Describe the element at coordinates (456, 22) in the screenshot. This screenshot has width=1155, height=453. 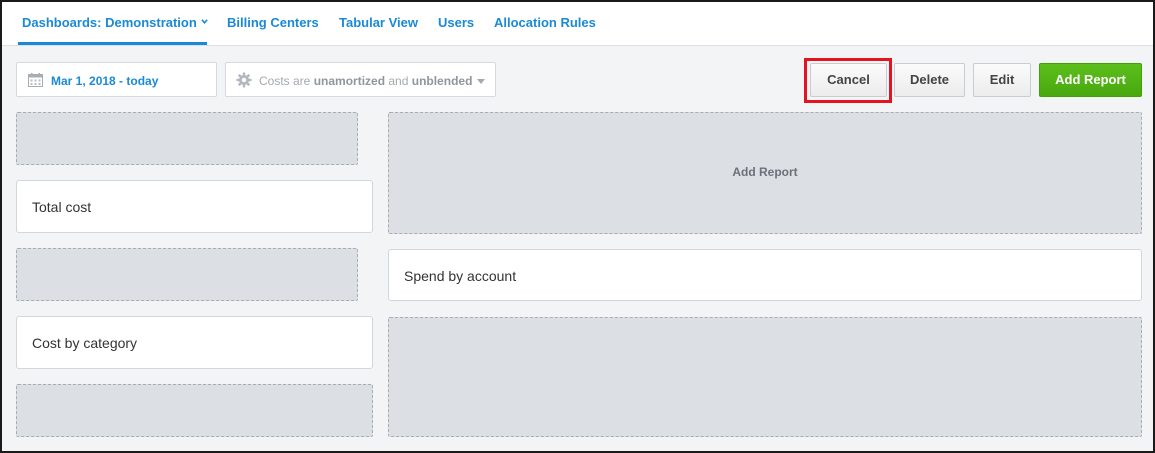
I see `nav-users: Users` at that location.